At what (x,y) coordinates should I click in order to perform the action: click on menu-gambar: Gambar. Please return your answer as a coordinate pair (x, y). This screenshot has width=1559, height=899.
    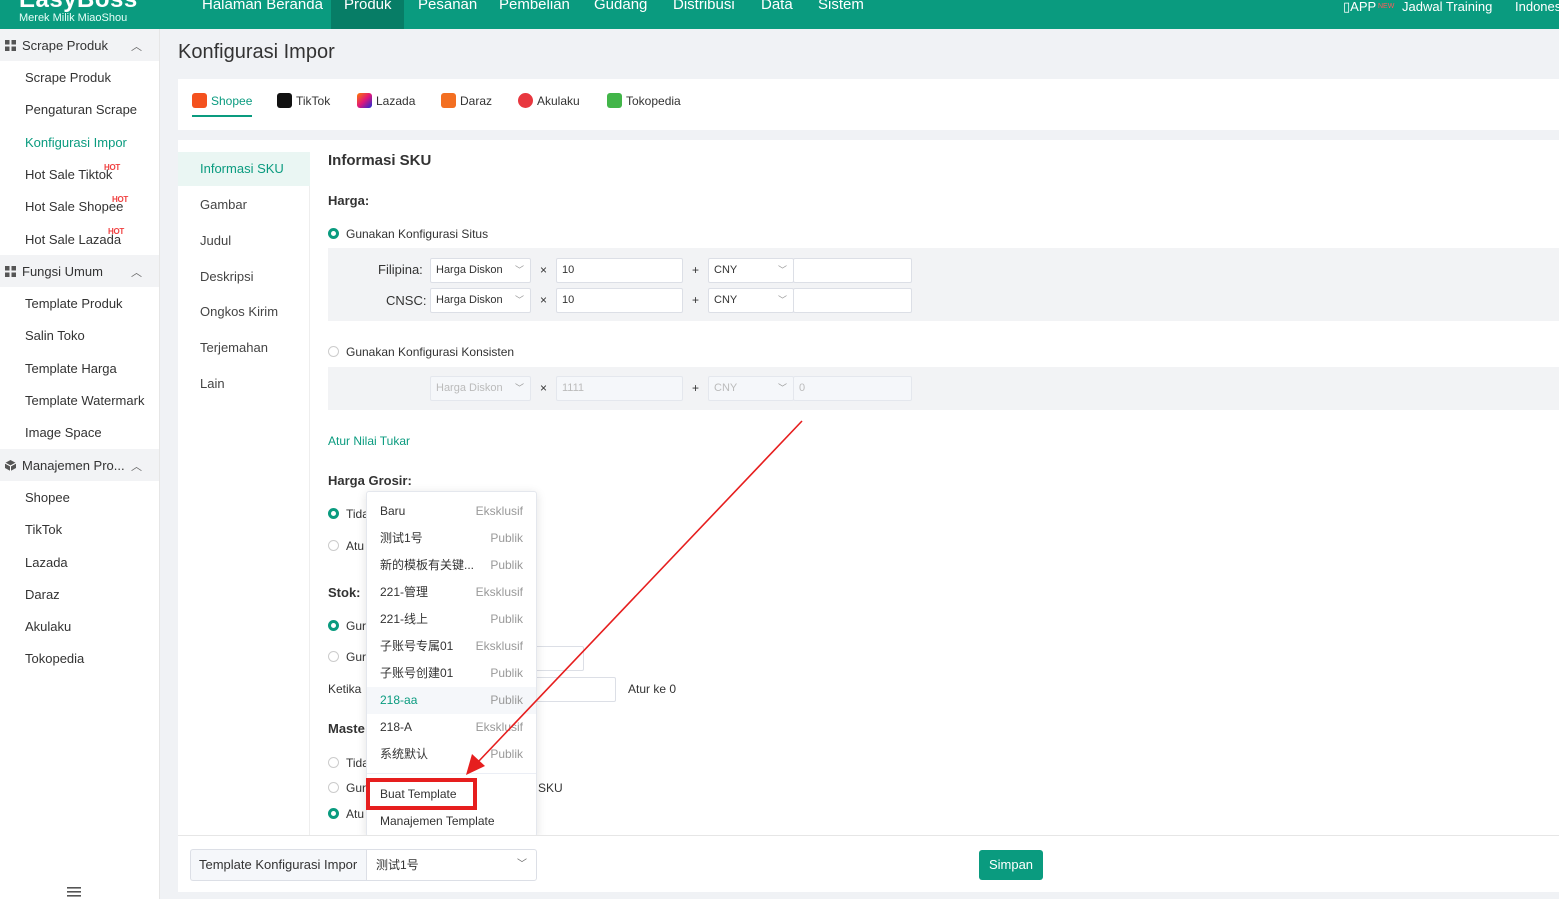
    Looking at the image, I should click on (244, 205).